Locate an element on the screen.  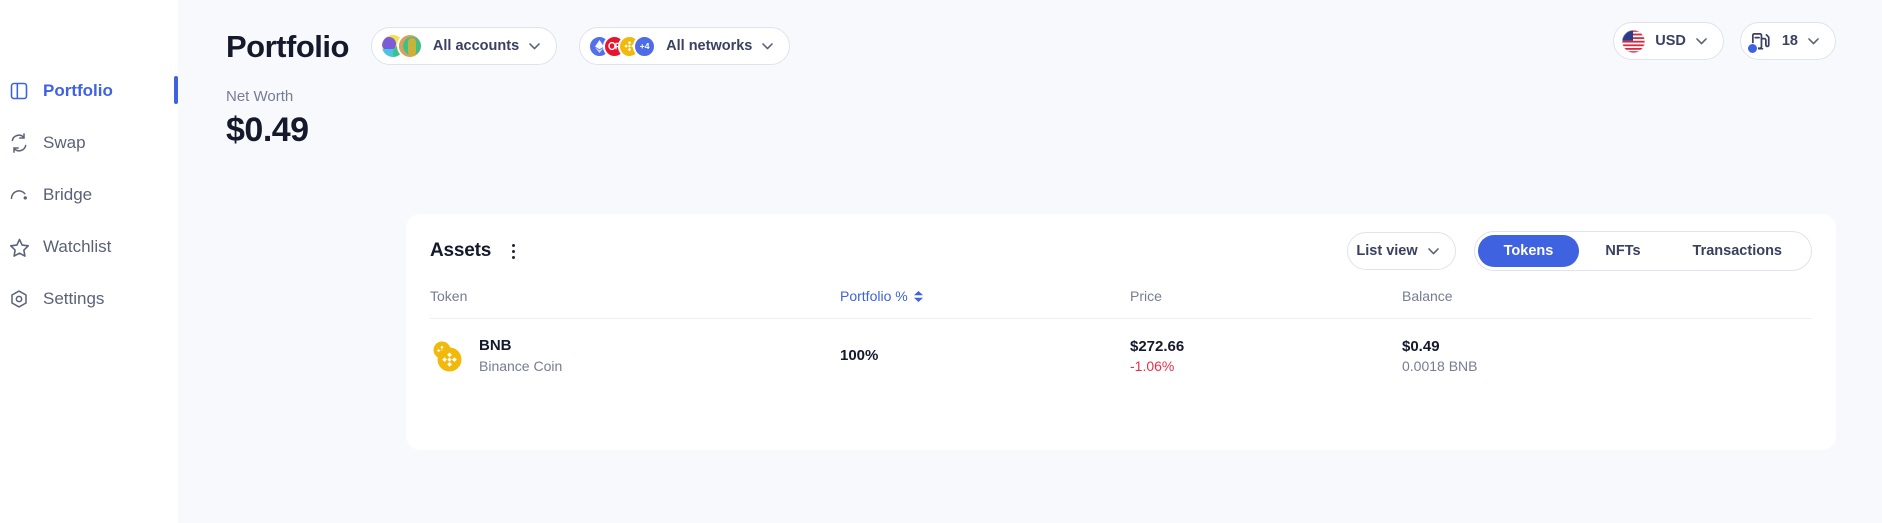
layout-panel-icon is located at coordinates (19, 91).